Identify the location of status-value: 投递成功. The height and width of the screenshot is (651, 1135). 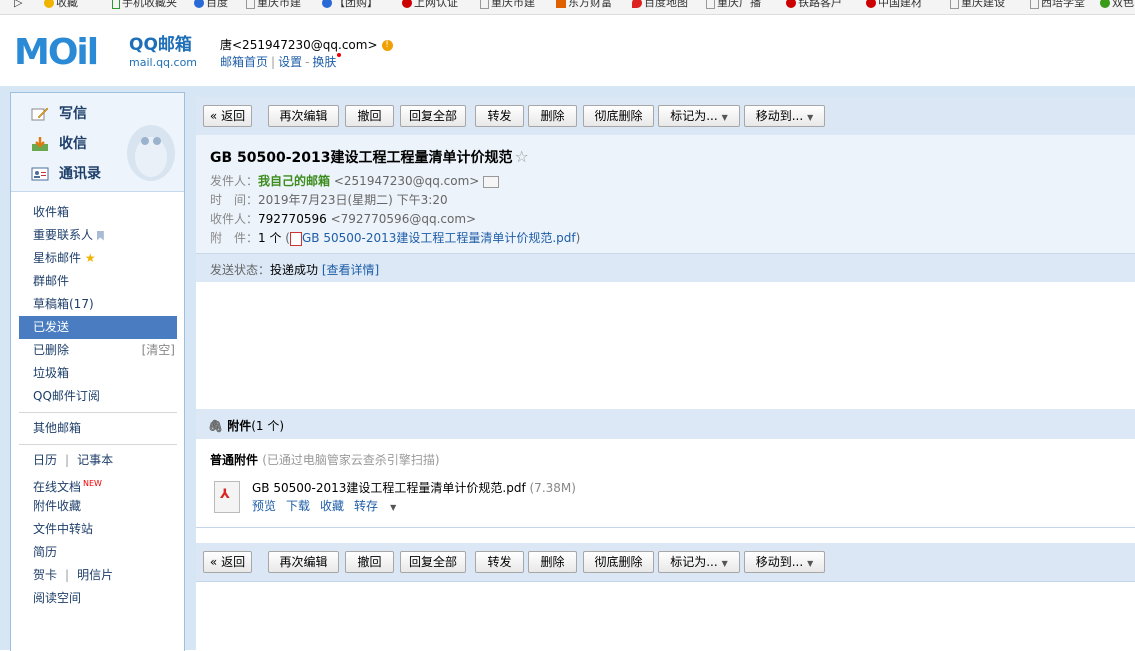
(294, 270).